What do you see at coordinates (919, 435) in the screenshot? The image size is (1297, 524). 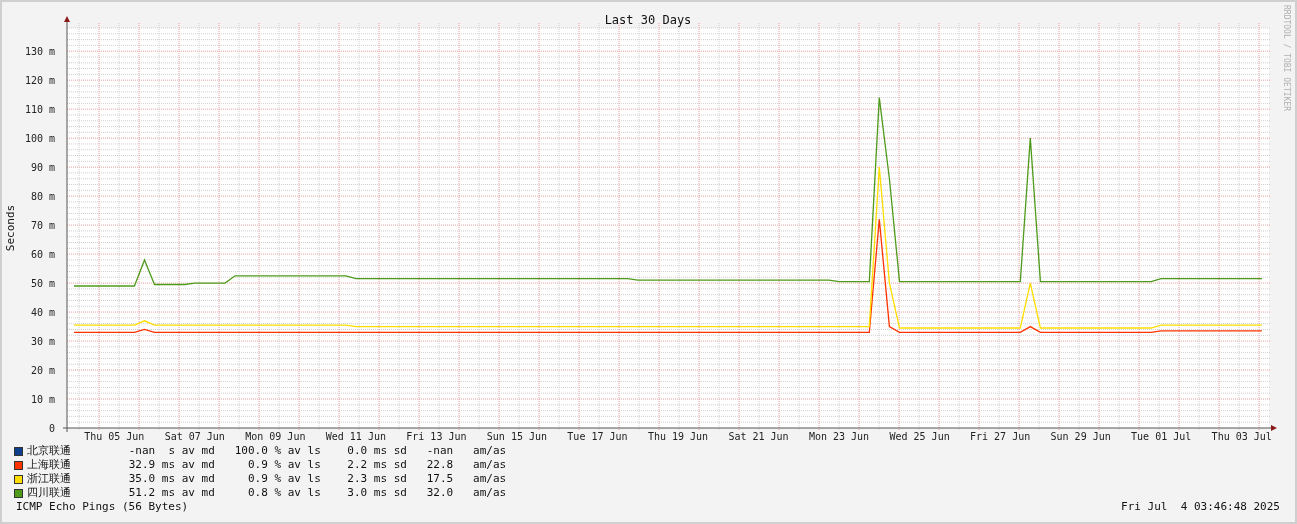 I see `axis-label: Wed 25 Jun` at bounding box center [919, 435].